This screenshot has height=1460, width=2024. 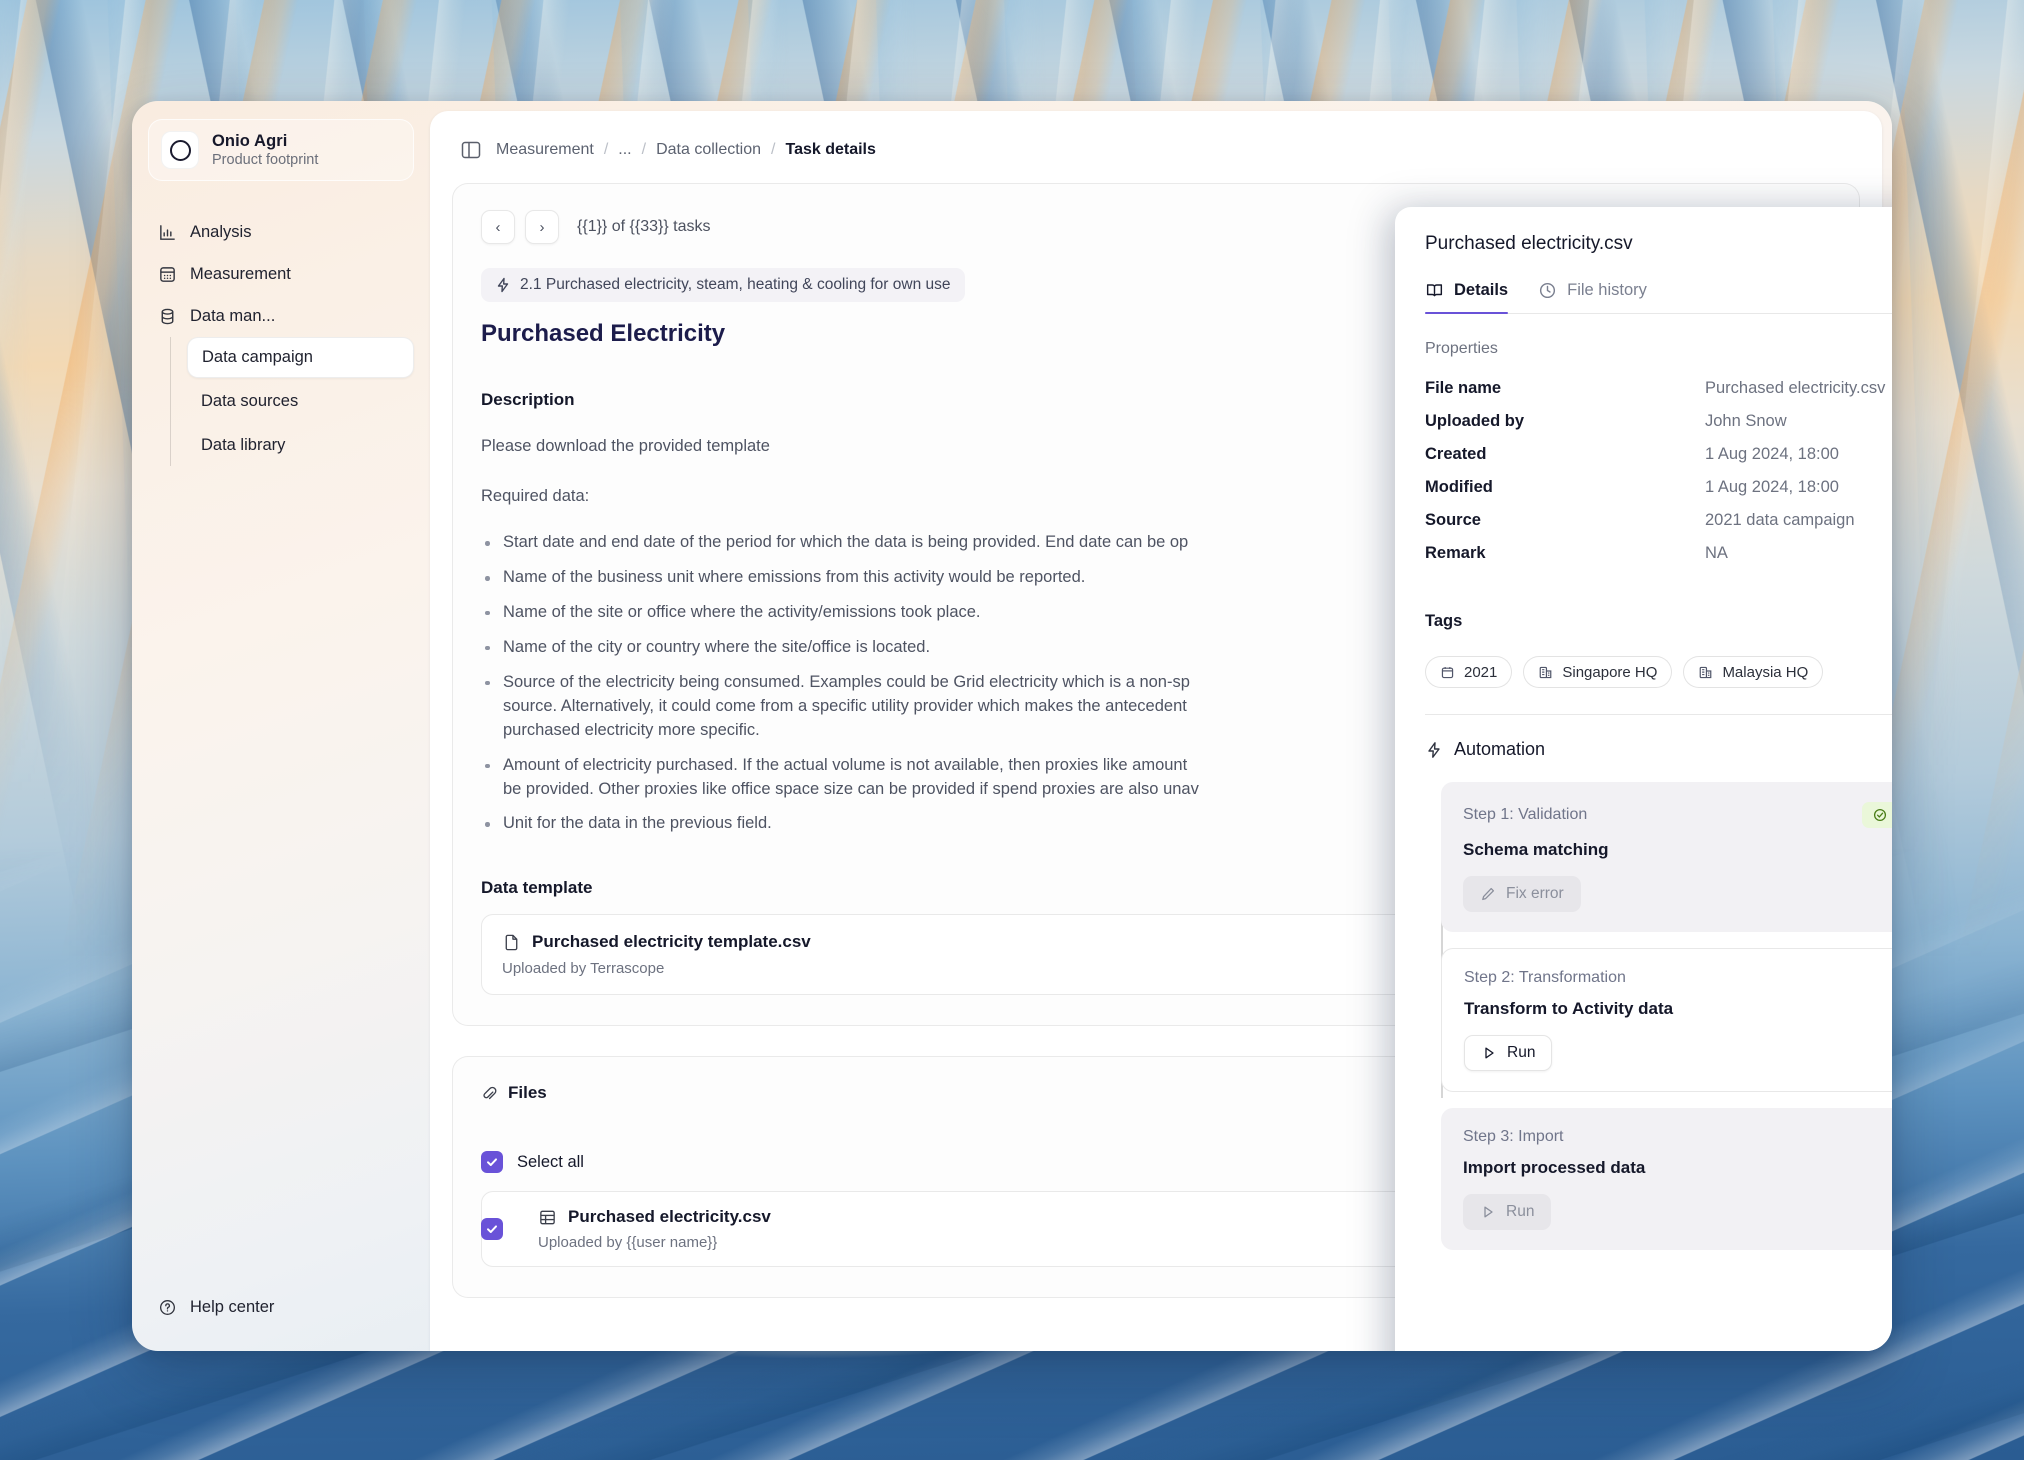 I want to click on help-center-button: Help center, so click(x=281, y=1307).